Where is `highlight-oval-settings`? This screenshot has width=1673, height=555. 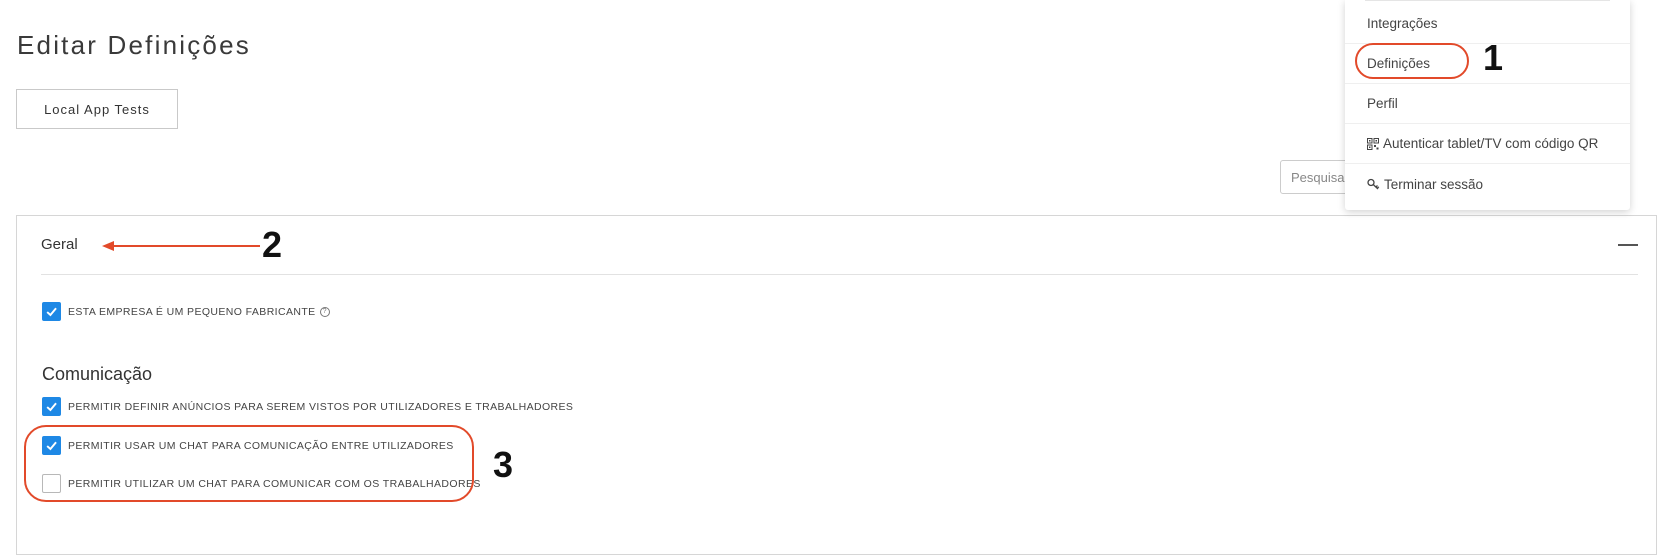
highlight-oval-settings is located at coordinates (1412, 61).